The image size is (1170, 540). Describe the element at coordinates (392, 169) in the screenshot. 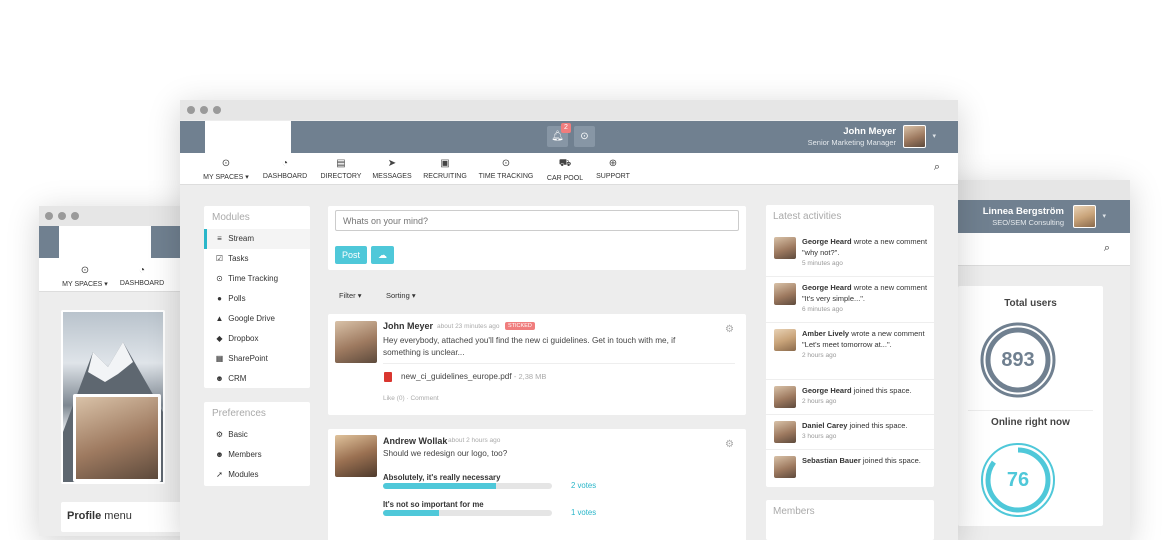

I see `nav-messages: ➤ MESSAGES` at that location.